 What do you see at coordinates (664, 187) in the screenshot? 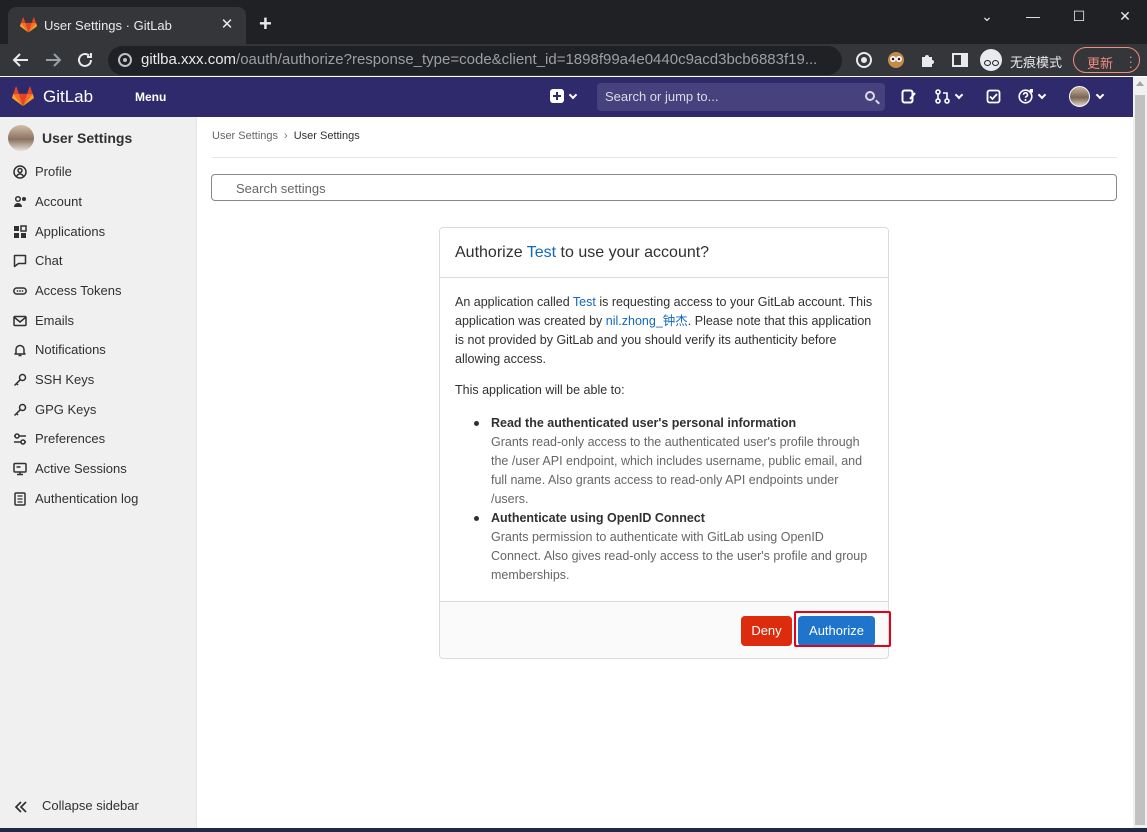
I see `settings-search-input: Search settings` at bounding box center [664, 187].